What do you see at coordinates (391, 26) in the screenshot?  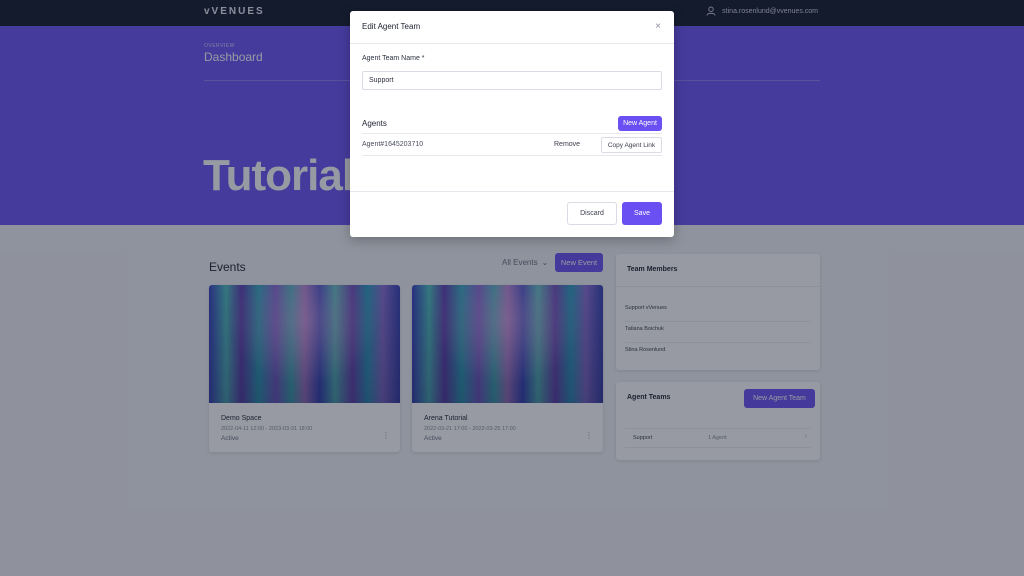 I see `modal-title: Edit Agent Team` at bounding box center [391, 26].